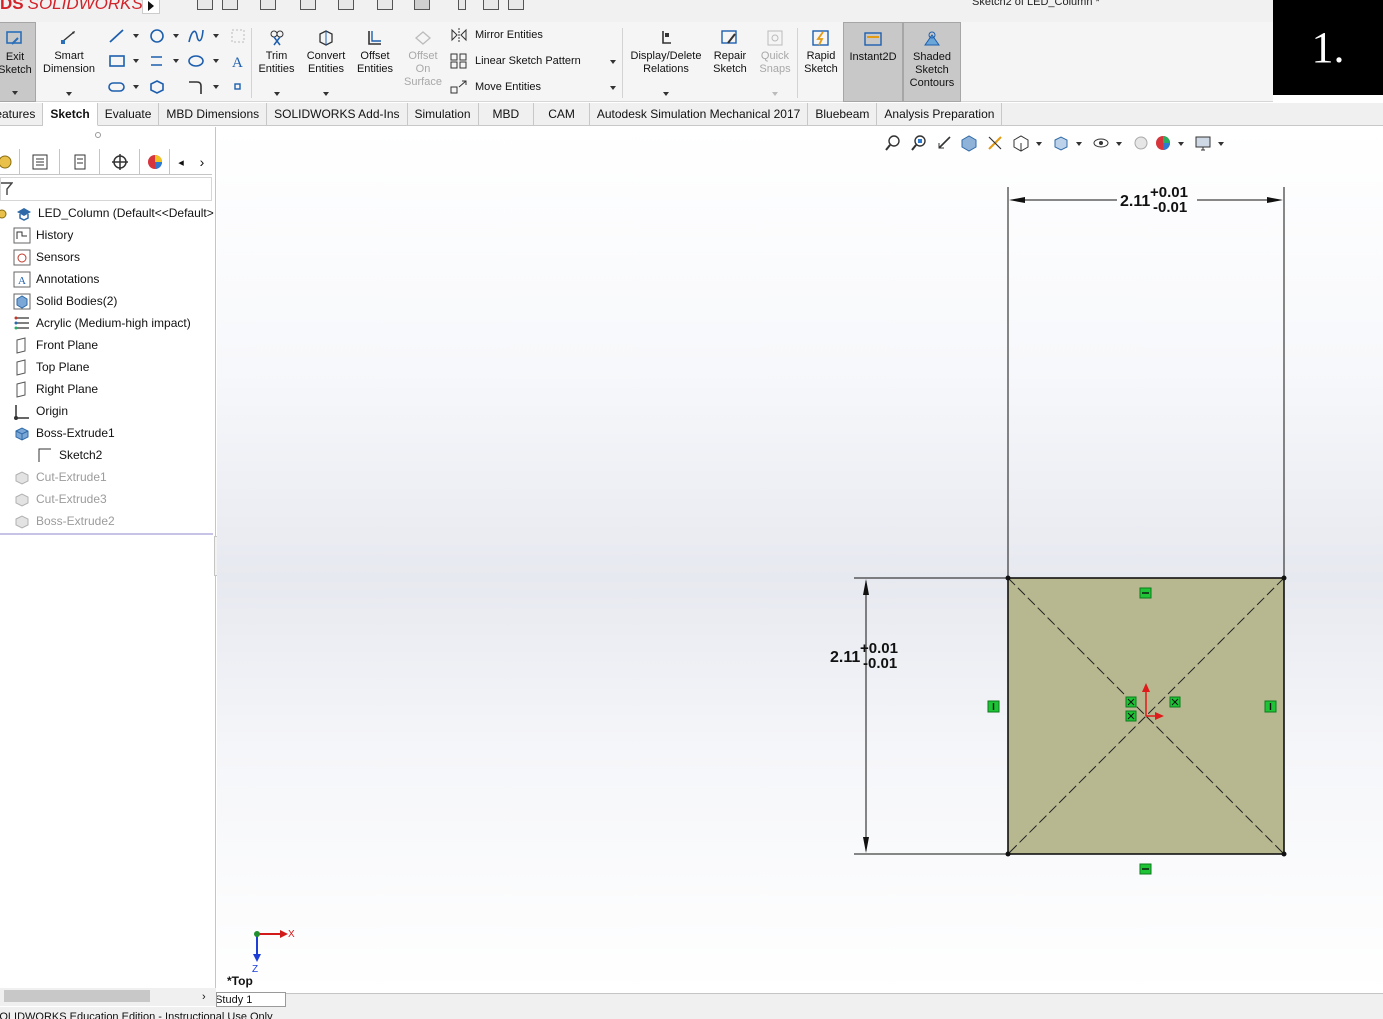  What do you see at coordinates (346, 5) in the screenshot?
I see `print-icon` at bounding box center [346, 5].